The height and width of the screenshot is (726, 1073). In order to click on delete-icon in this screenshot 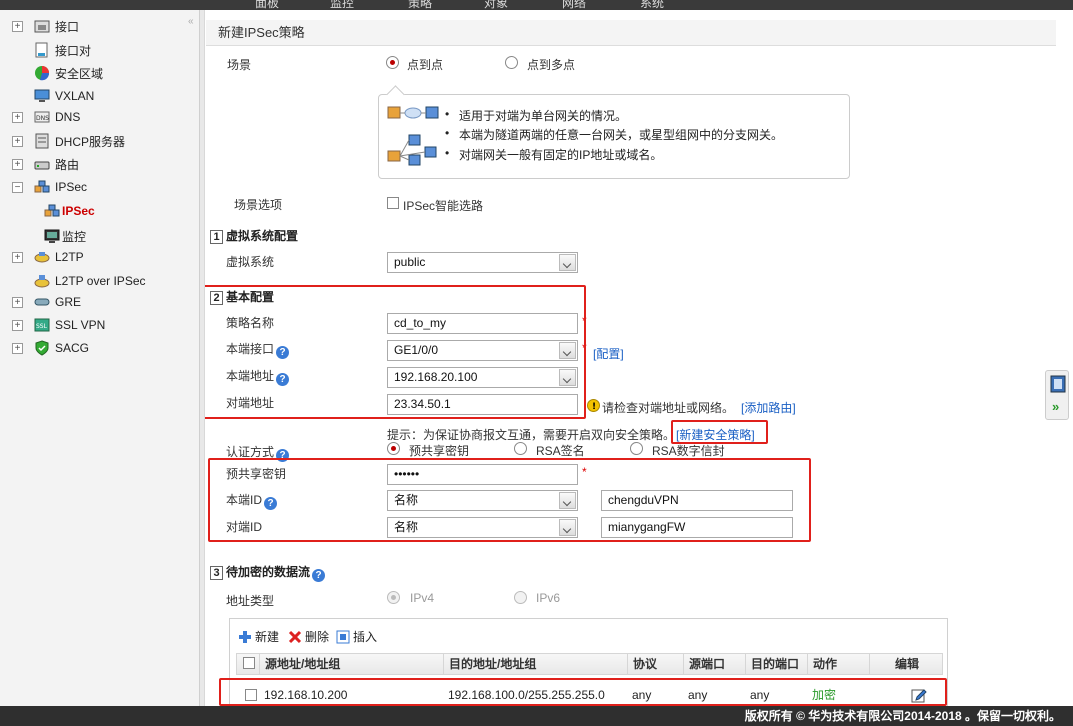, I will do `click(295, 636)`.